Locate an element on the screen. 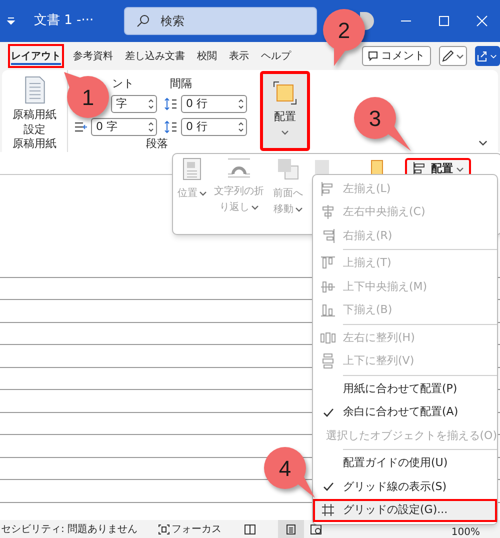 The height and width of the screenshot is (538, 500). collapse-ribbon-icon is located at coordinates (483, 143).